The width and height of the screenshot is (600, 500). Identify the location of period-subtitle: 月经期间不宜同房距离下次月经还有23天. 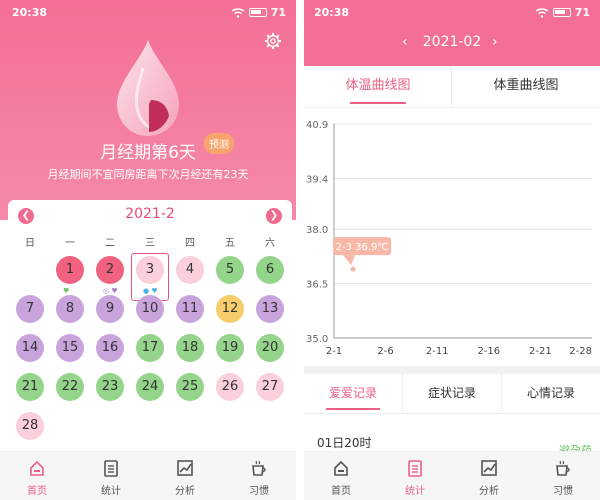
(148, 174).